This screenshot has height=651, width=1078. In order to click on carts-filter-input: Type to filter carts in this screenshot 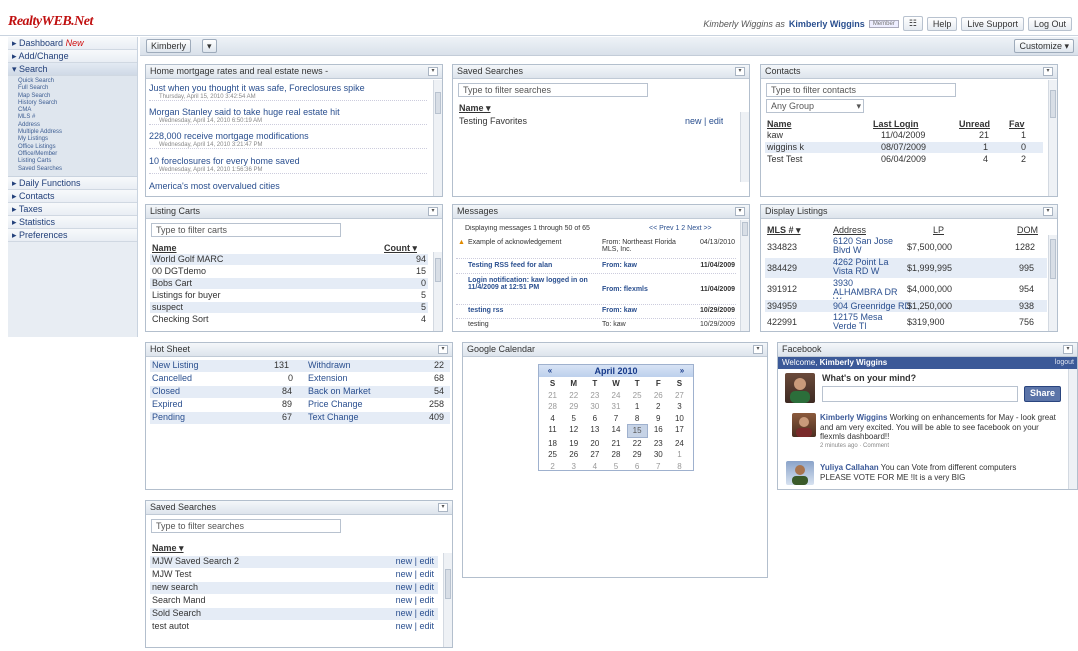, I will do `click(246, 230)`.